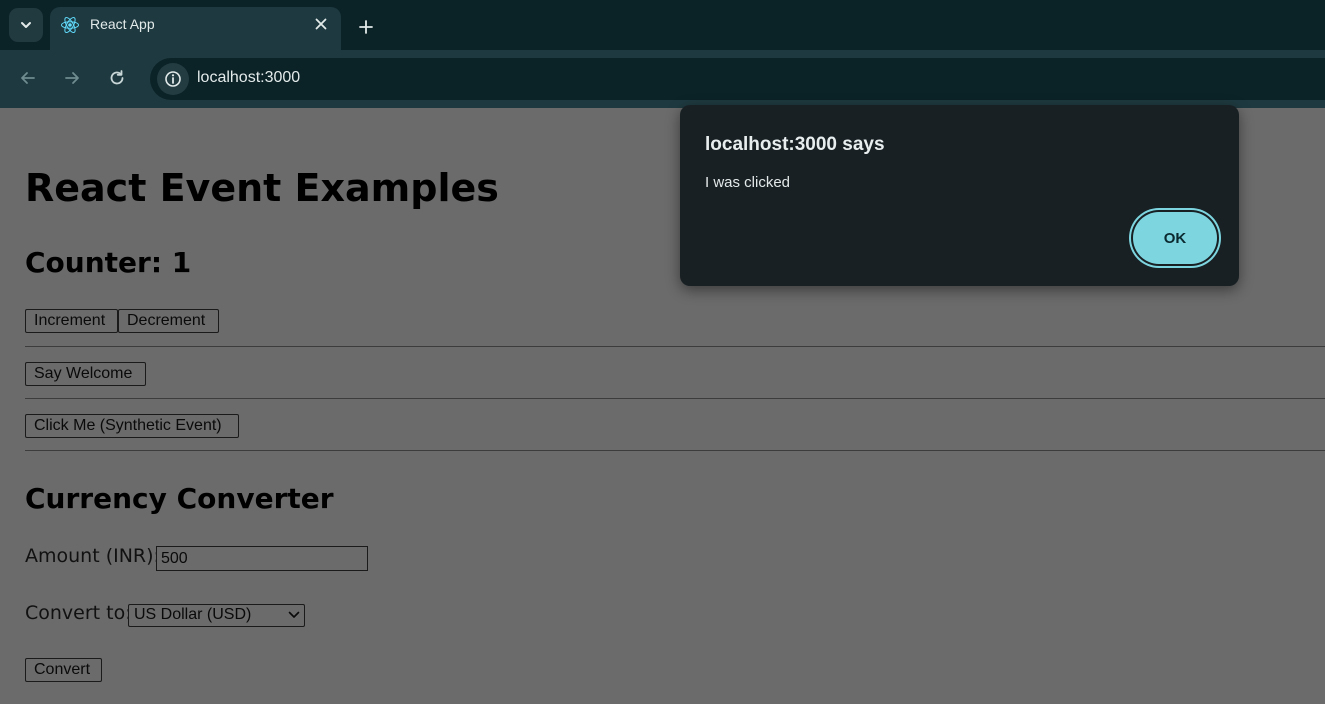 Image resolution: width=1325 pixels, height=704 pixels. I want to click on page-title: React Event Examples, so click(262, 188).